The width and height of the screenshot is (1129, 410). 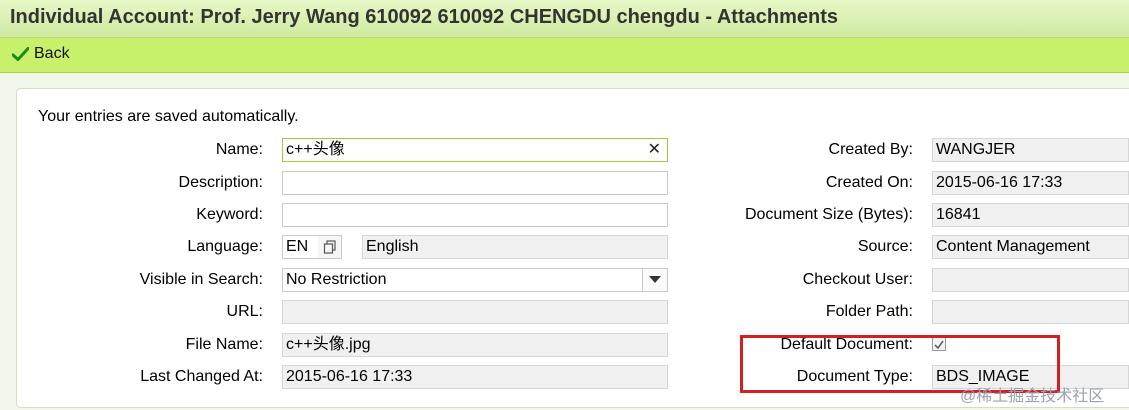 What do you see at coordinates (857, 279) in the screenshot?
I see `checkout-user-label: Checkout User:` at bounding box center [857, 279].